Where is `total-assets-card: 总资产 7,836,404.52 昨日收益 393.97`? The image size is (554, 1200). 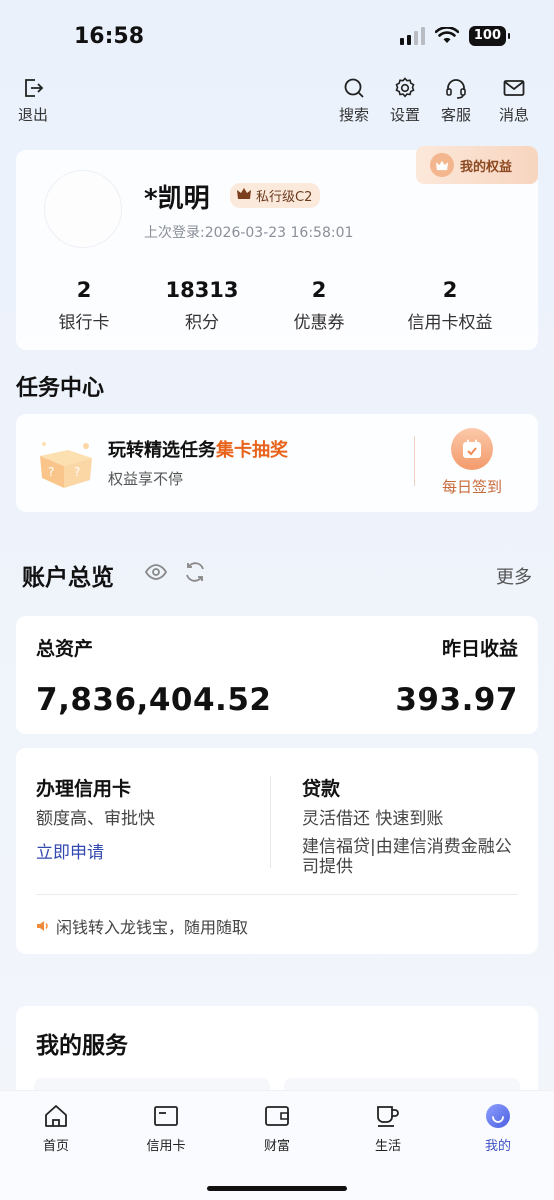 total-assets-card: 总资产 7,836,404.52 昨日收益 393.97 is located at coordinates (277, 675).